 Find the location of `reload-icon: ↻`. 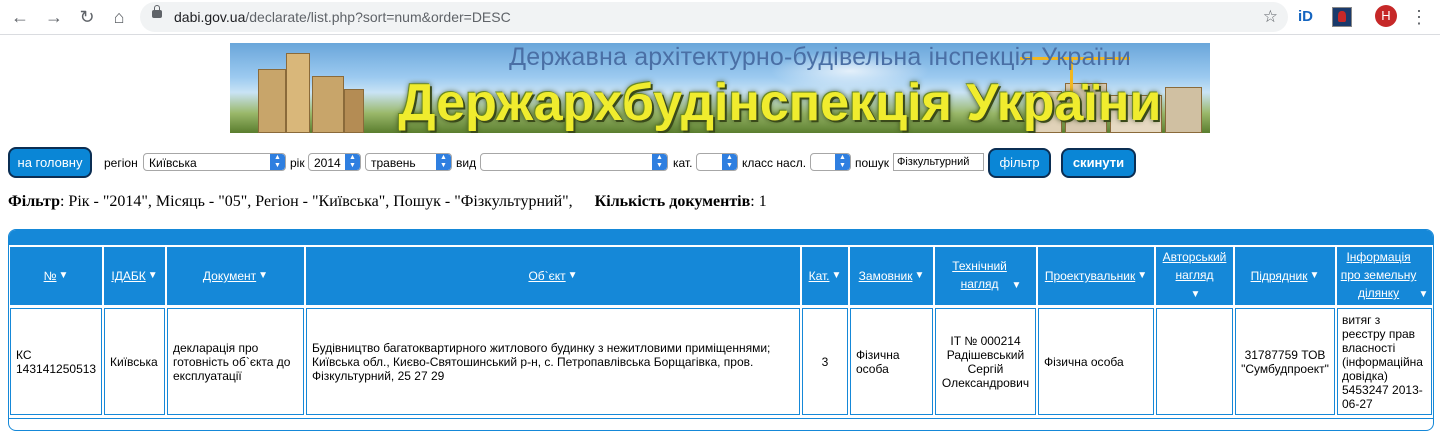

reload-icon: ↻ is located at coordinates (87, 17).